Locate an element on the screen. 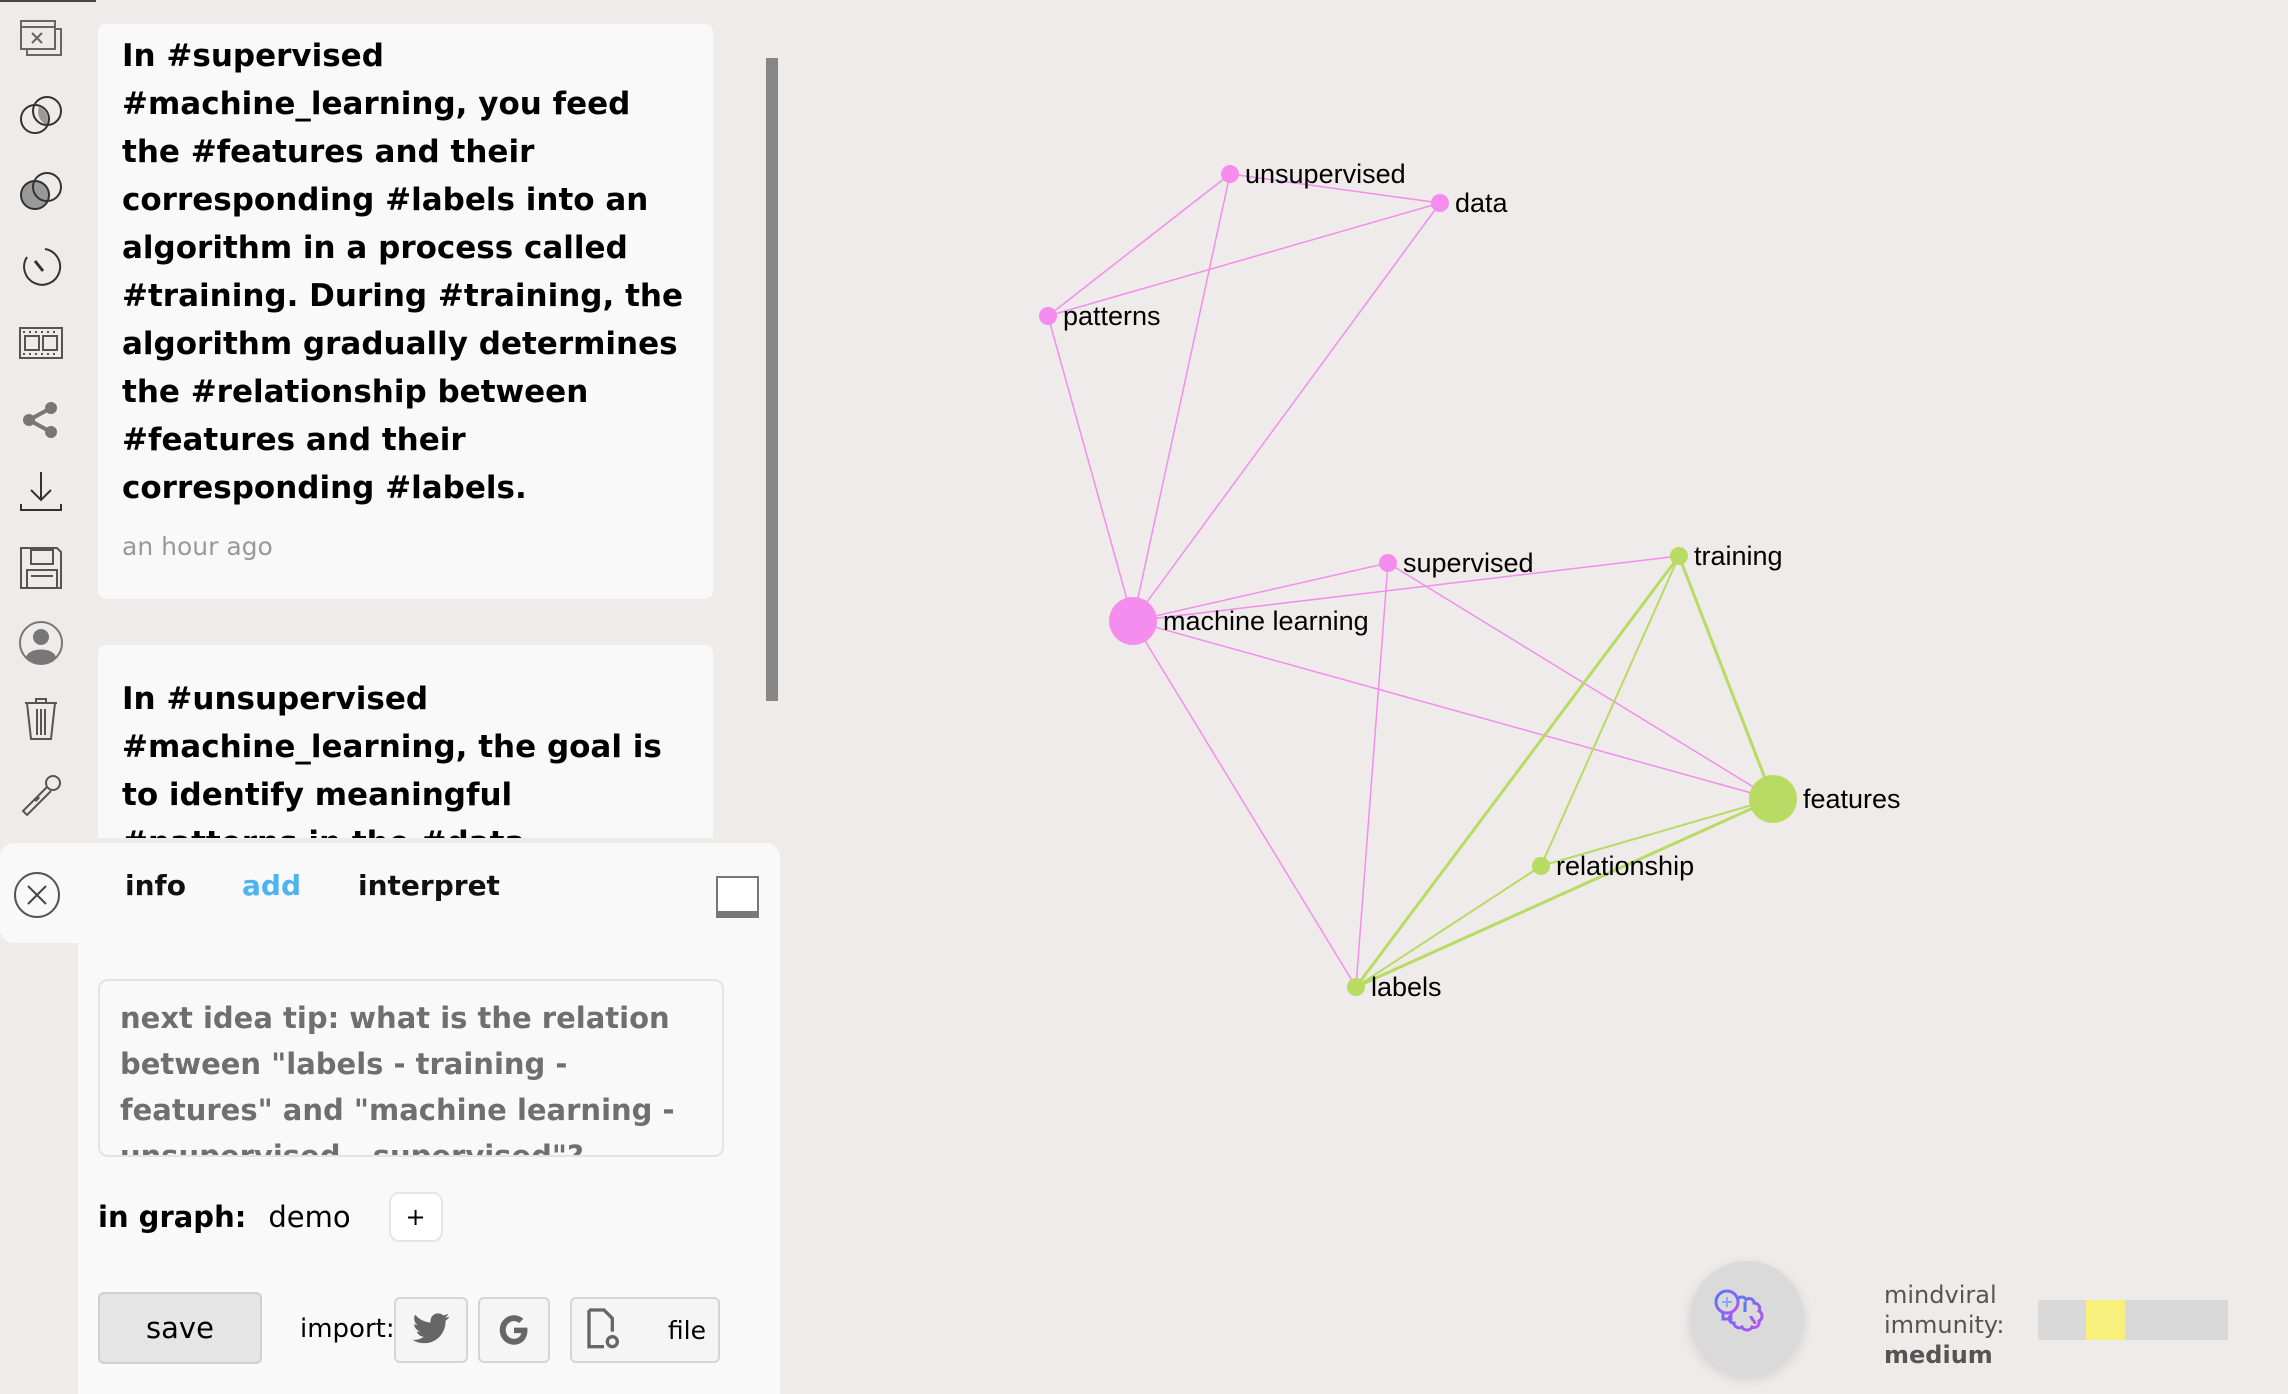 The width and height of the screenshot is (2288, 1394). immunity-status: mindviral immunity: medium is located at coordinates (1944, 1325).